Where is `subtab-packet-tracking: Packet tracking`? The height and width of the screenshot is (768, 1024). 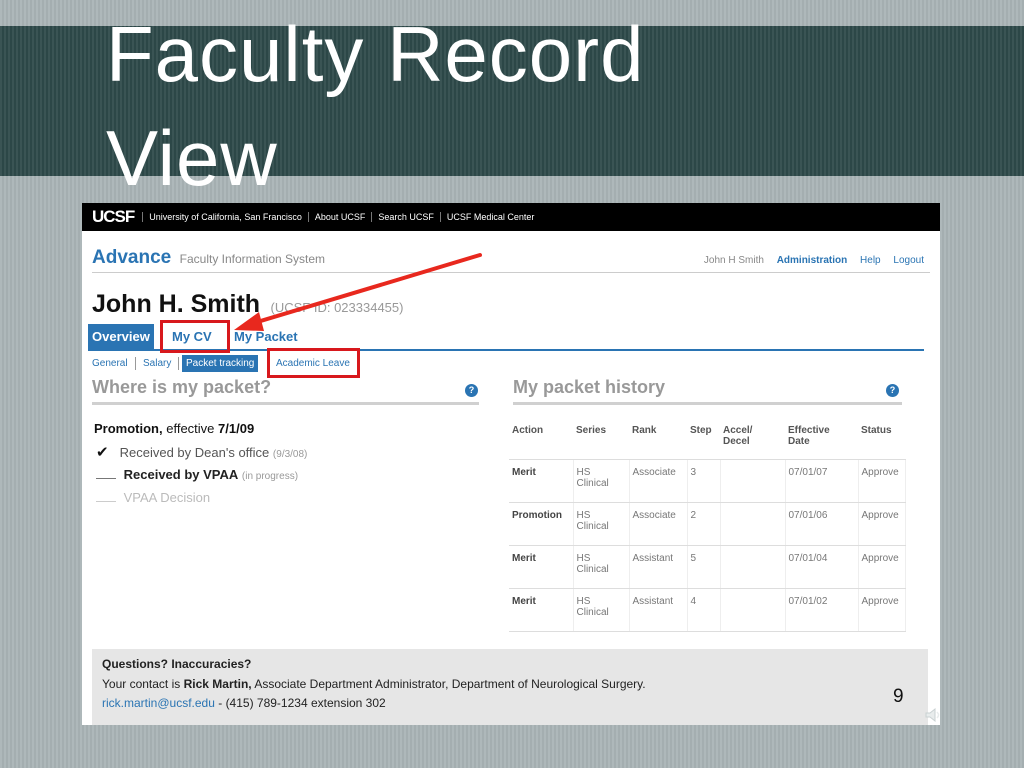 subtab-packet-tracking: Packet tracking is located at coordinates (220, 363).